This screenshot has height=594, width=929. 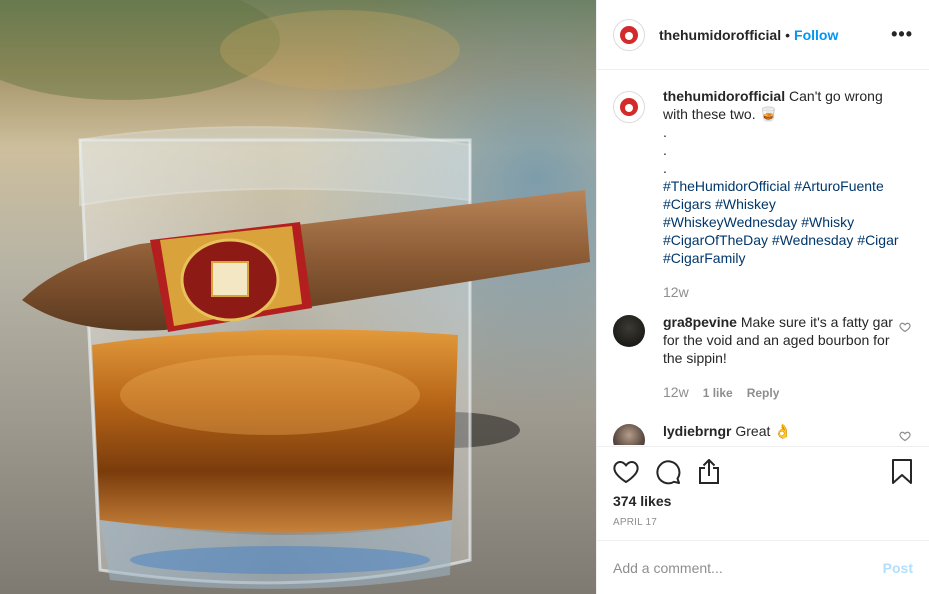 I want to click on caption-age: 12w, so click(x=676, y=292).